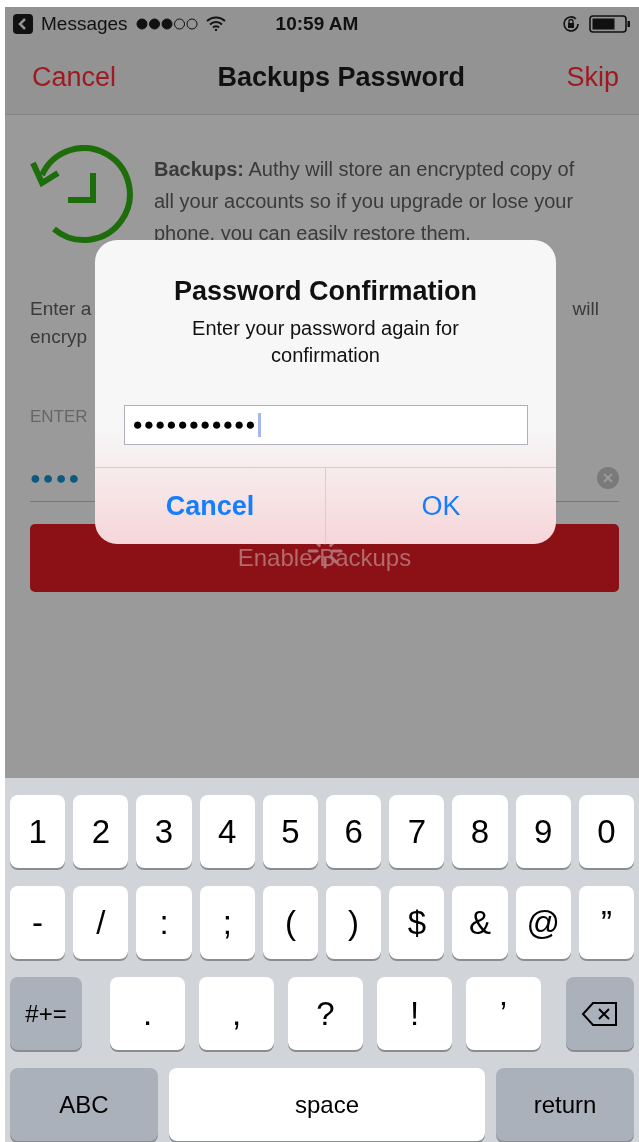 This screenshot has width=639, height=1142. Describe the element at coordinates (480, 831) in the screenshot. I see `keyboard-key: 8` at that location.